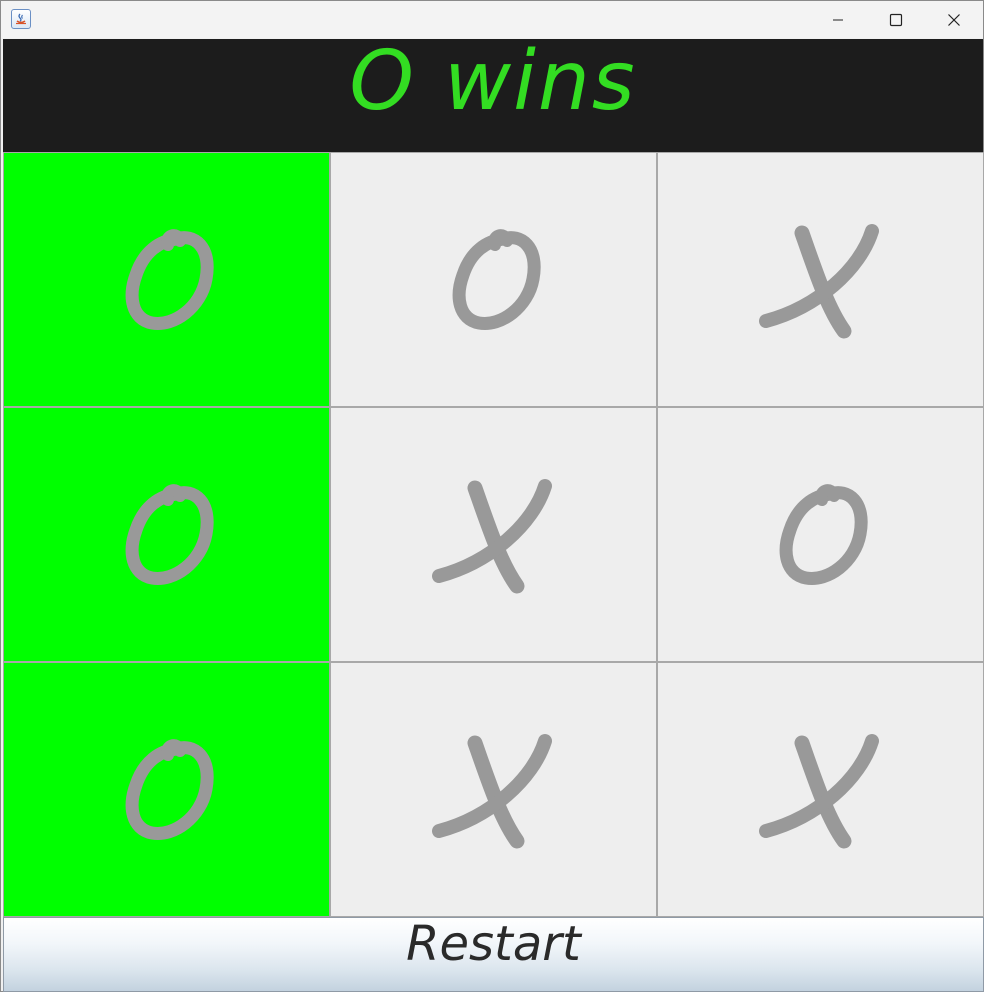 This screenshot has width=984, height=992. I want to click on maximize-icon, so click(896, 19).